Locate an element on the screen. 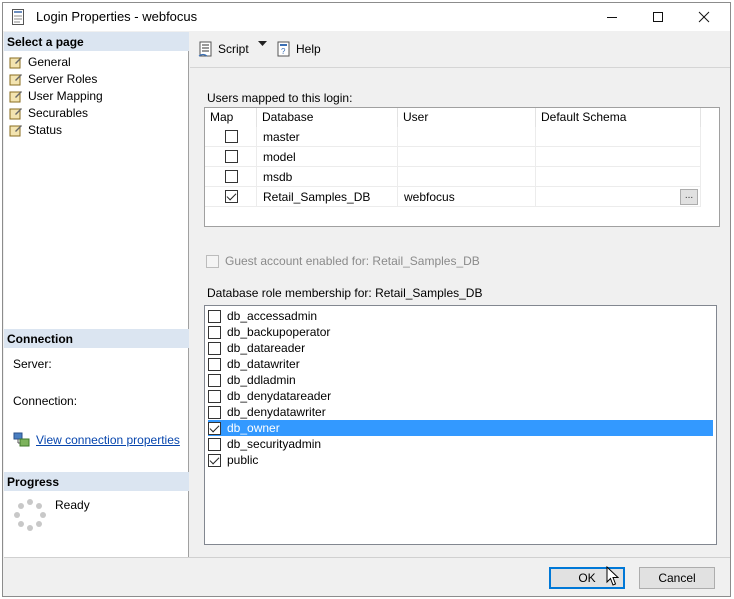 Image resolution: width=734 pixels, height=599 pixels. list-item: db_denydatareader is located at coordinates (460, 396).